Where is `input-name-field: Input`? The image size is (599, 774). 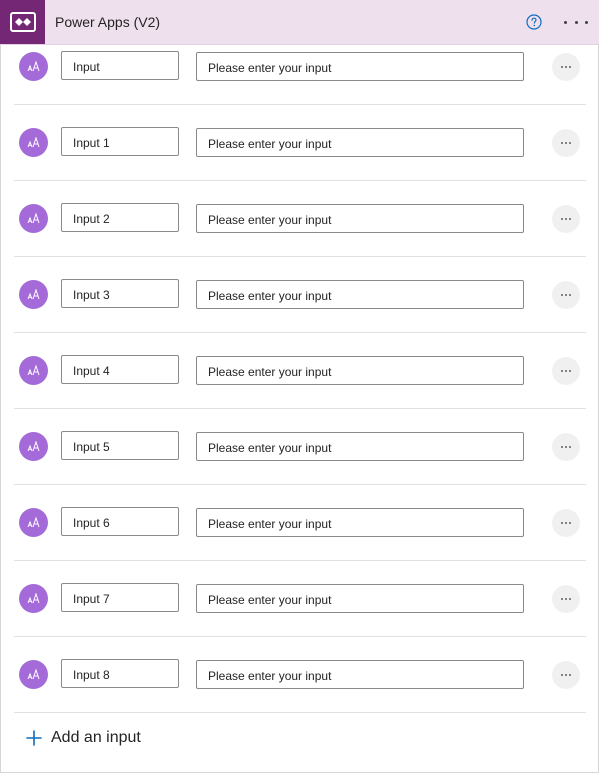
input-name-field: Input is located at coordinates (120, 65).